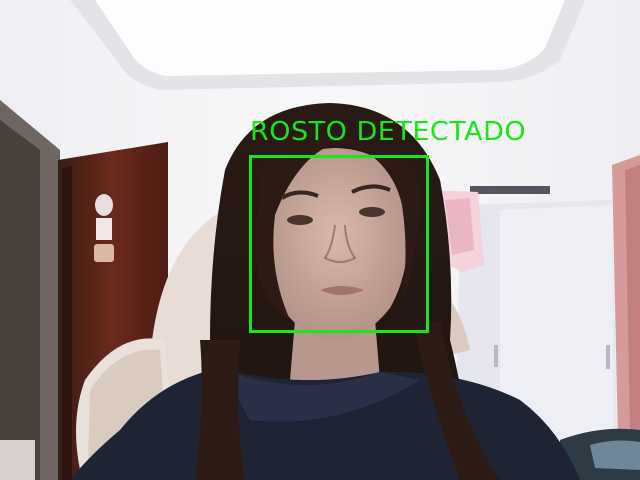  Describe the element at coordinates (339, 244) in the screenshot. I see `face-detection-box` at that location.